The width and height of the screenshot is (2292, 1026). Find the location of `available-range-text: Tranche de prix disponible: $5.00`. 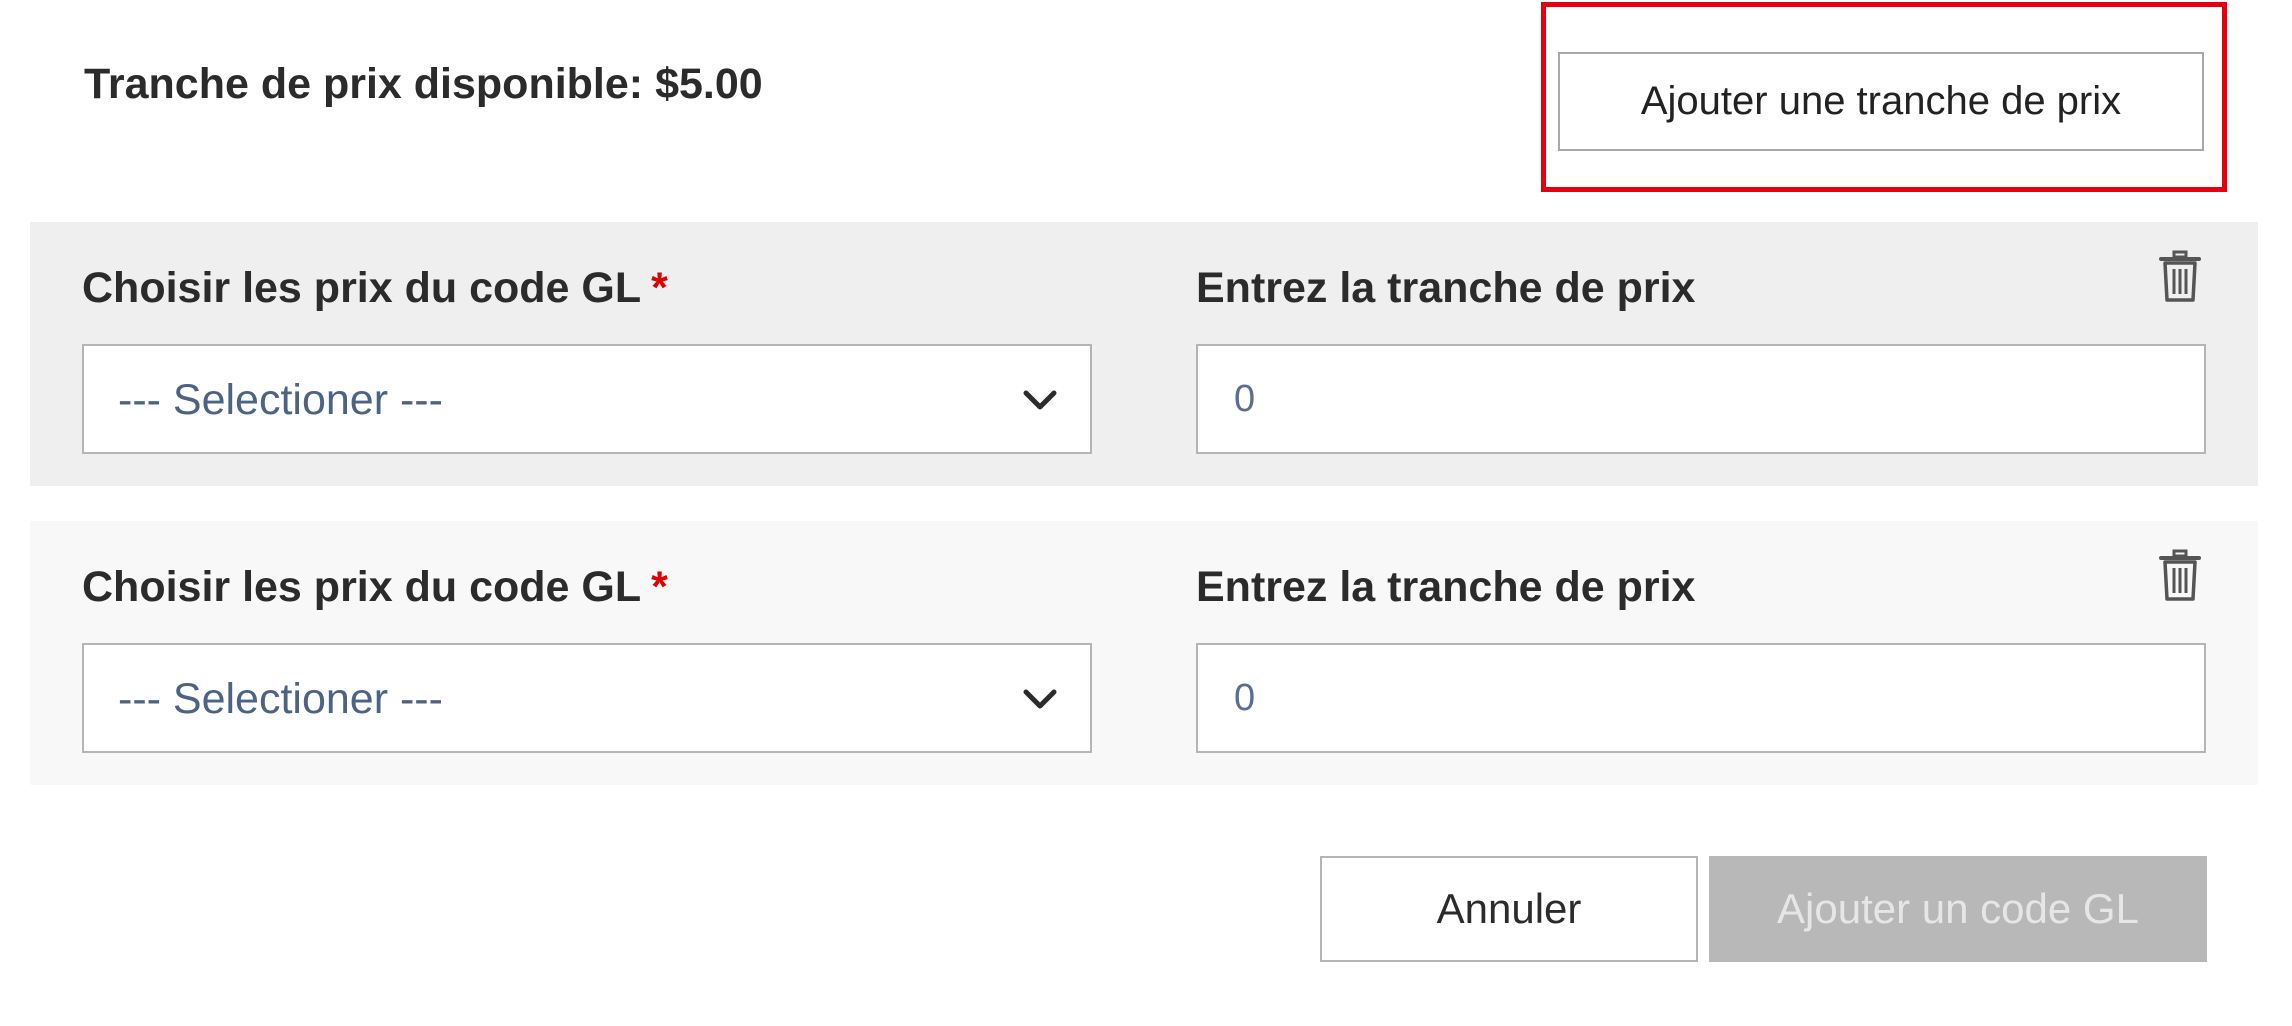

available-range-text: Tranche de prix disponible: $5.00 is located at coordinates (423, 84).